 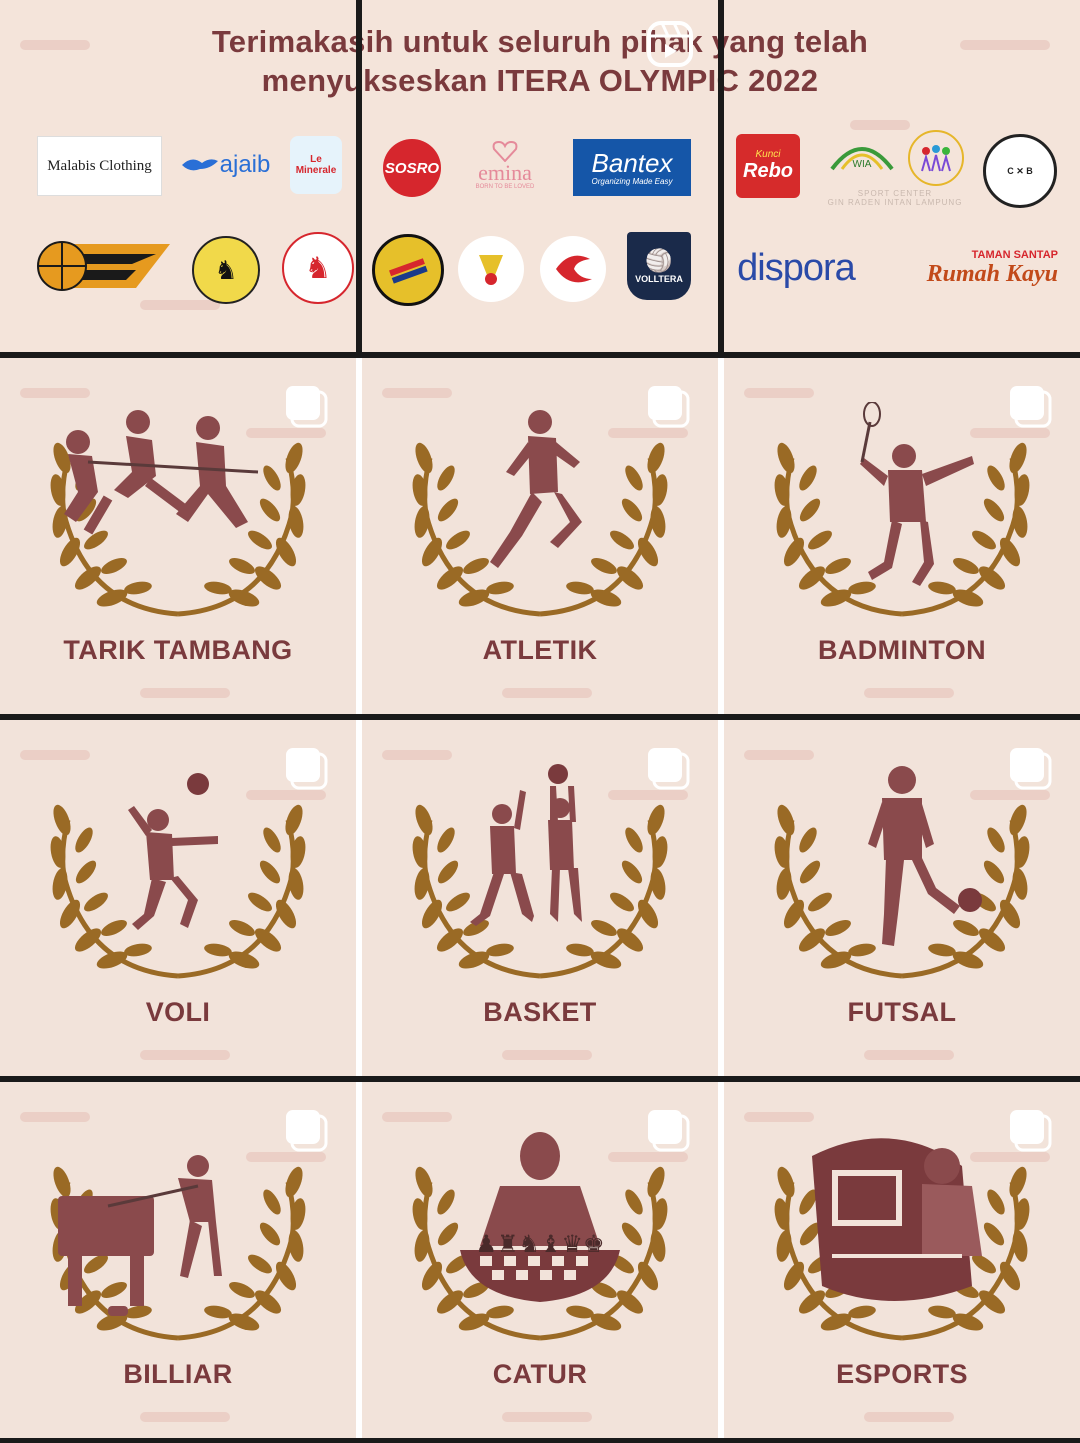 What do you see at coordinates (632, 167) in the screenshot?
I see `bantex-logo: Bantex Organizing Made Easy` at bounding box center [632, 167].